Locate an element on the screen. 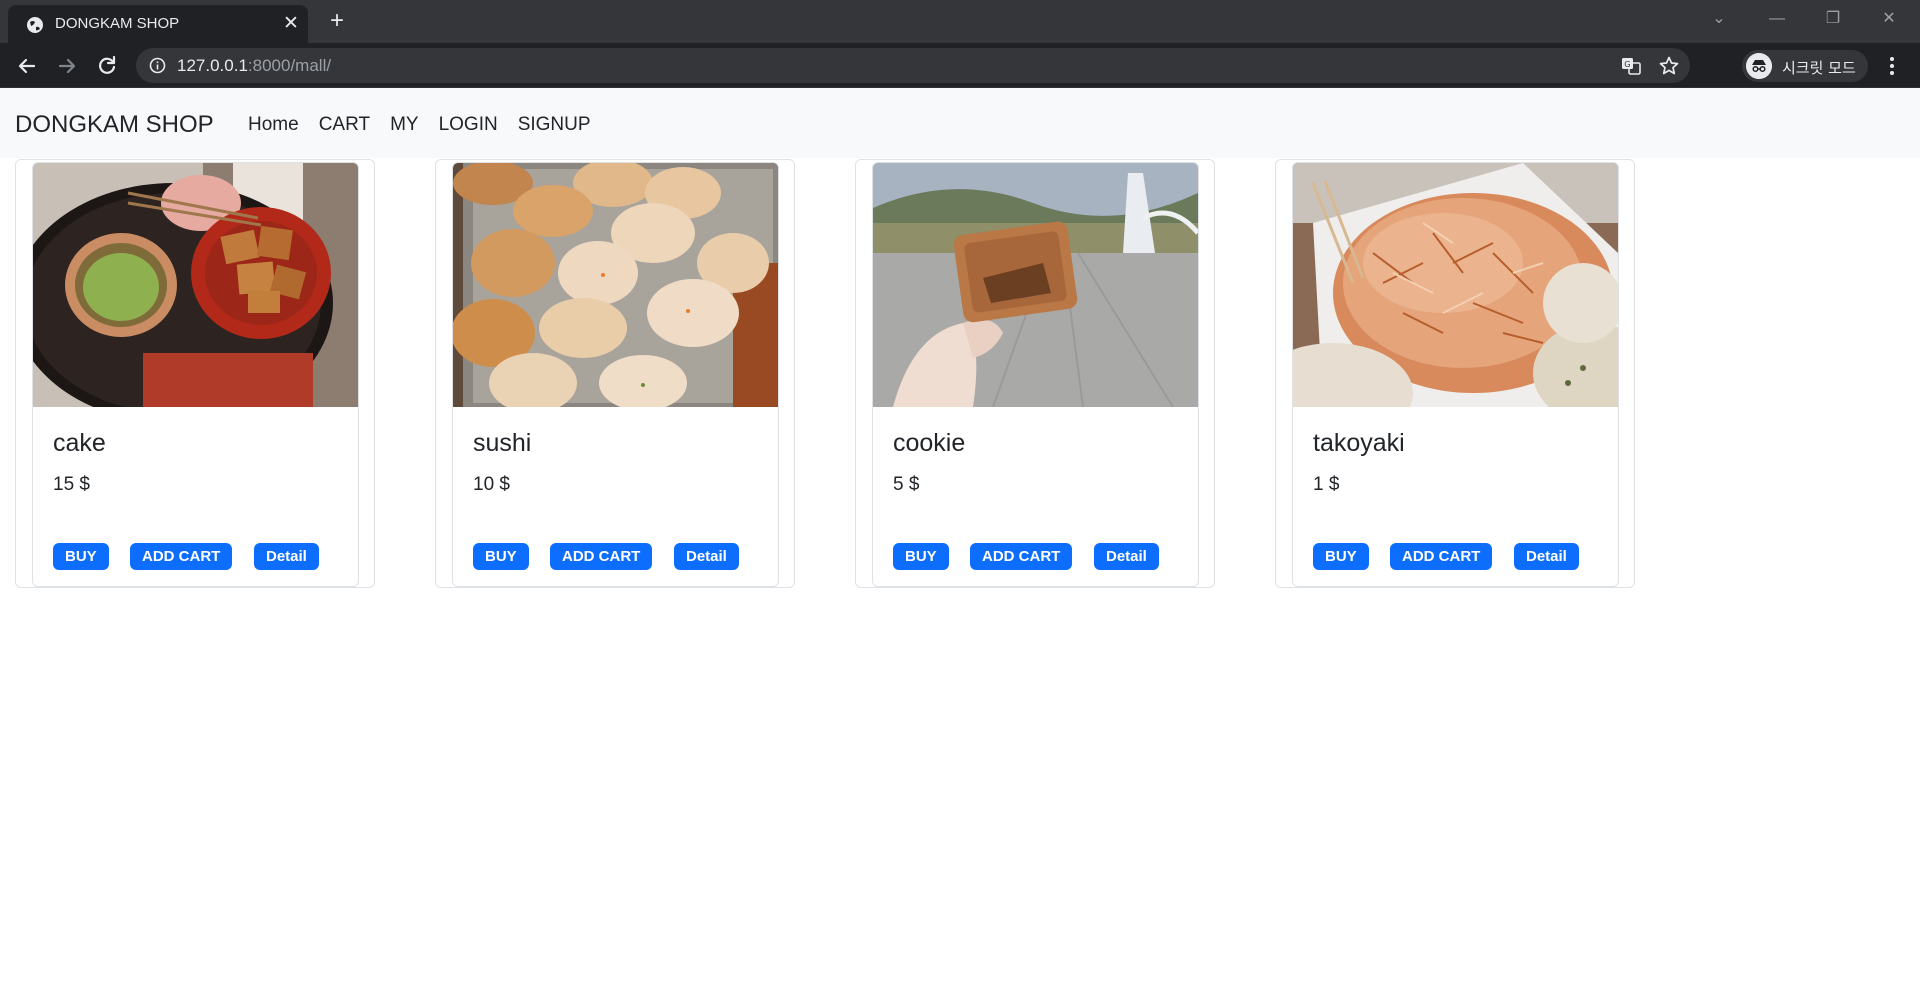 The image size is (1920, 990). browser-titlebar: DONGKAM SHOP ✕ + ⌄ — ❐ ✕ is located at coordinates (960, 21).